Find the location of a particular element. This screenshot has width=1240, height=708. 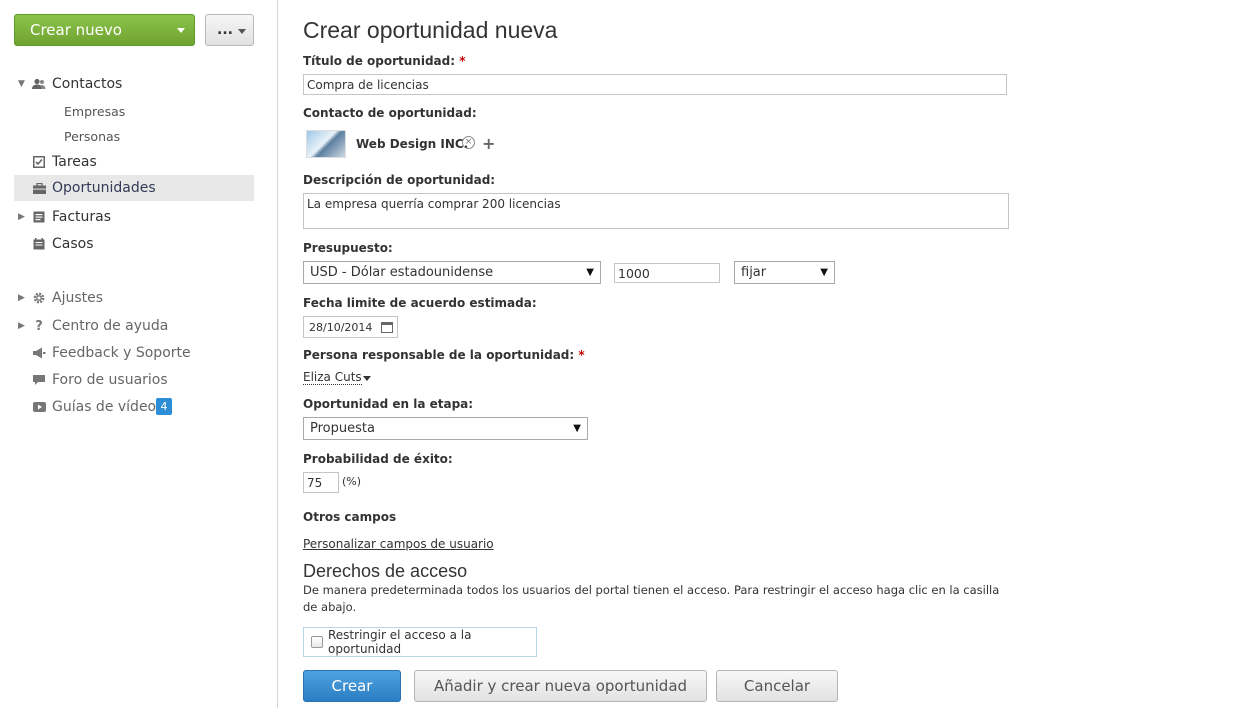

sidebar-item-label: Oportunidades is located at coordinates (104, 188).